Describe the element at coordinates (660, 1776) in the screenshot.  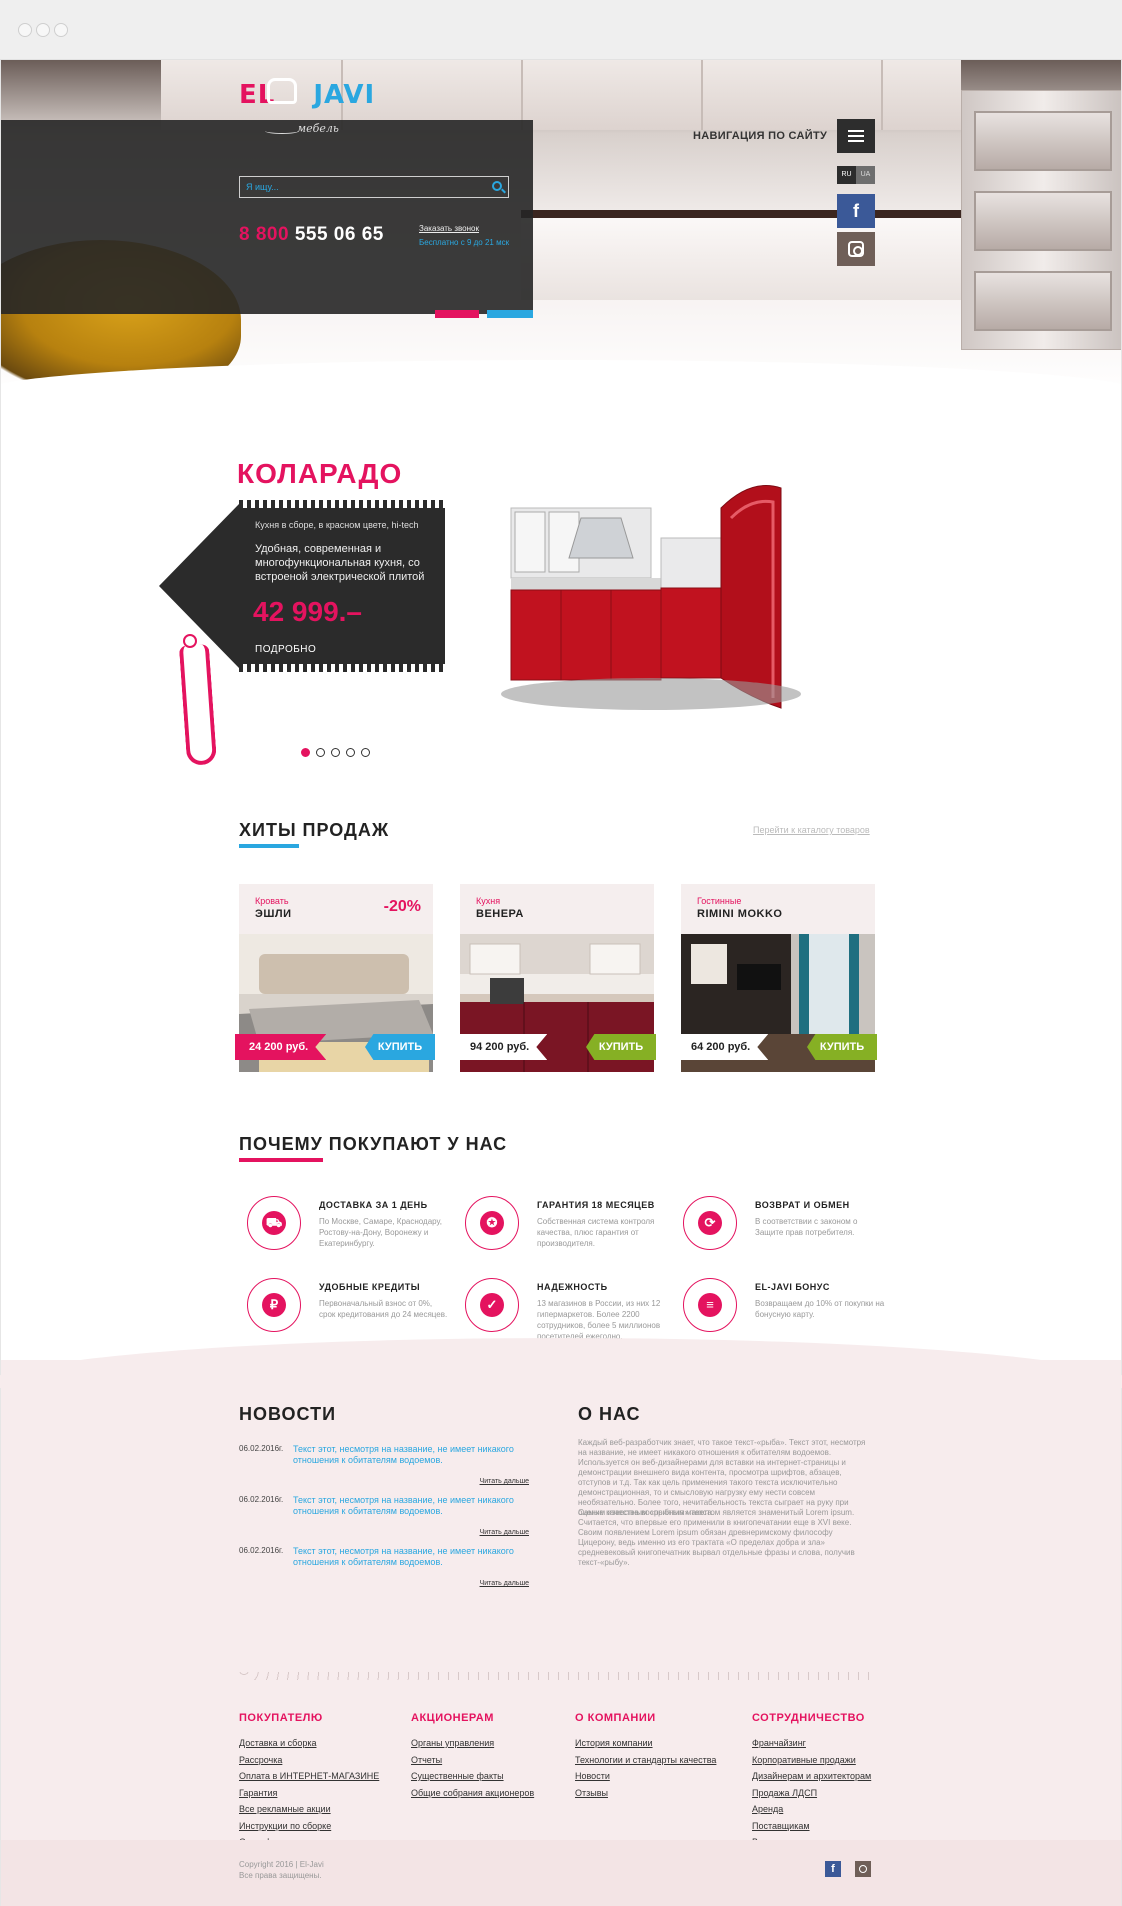
I see `footer-link: Новости` at that location.